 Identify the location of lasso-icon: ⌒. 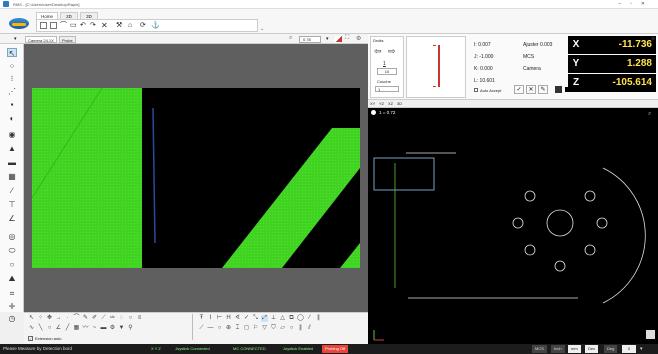
(76, 318).